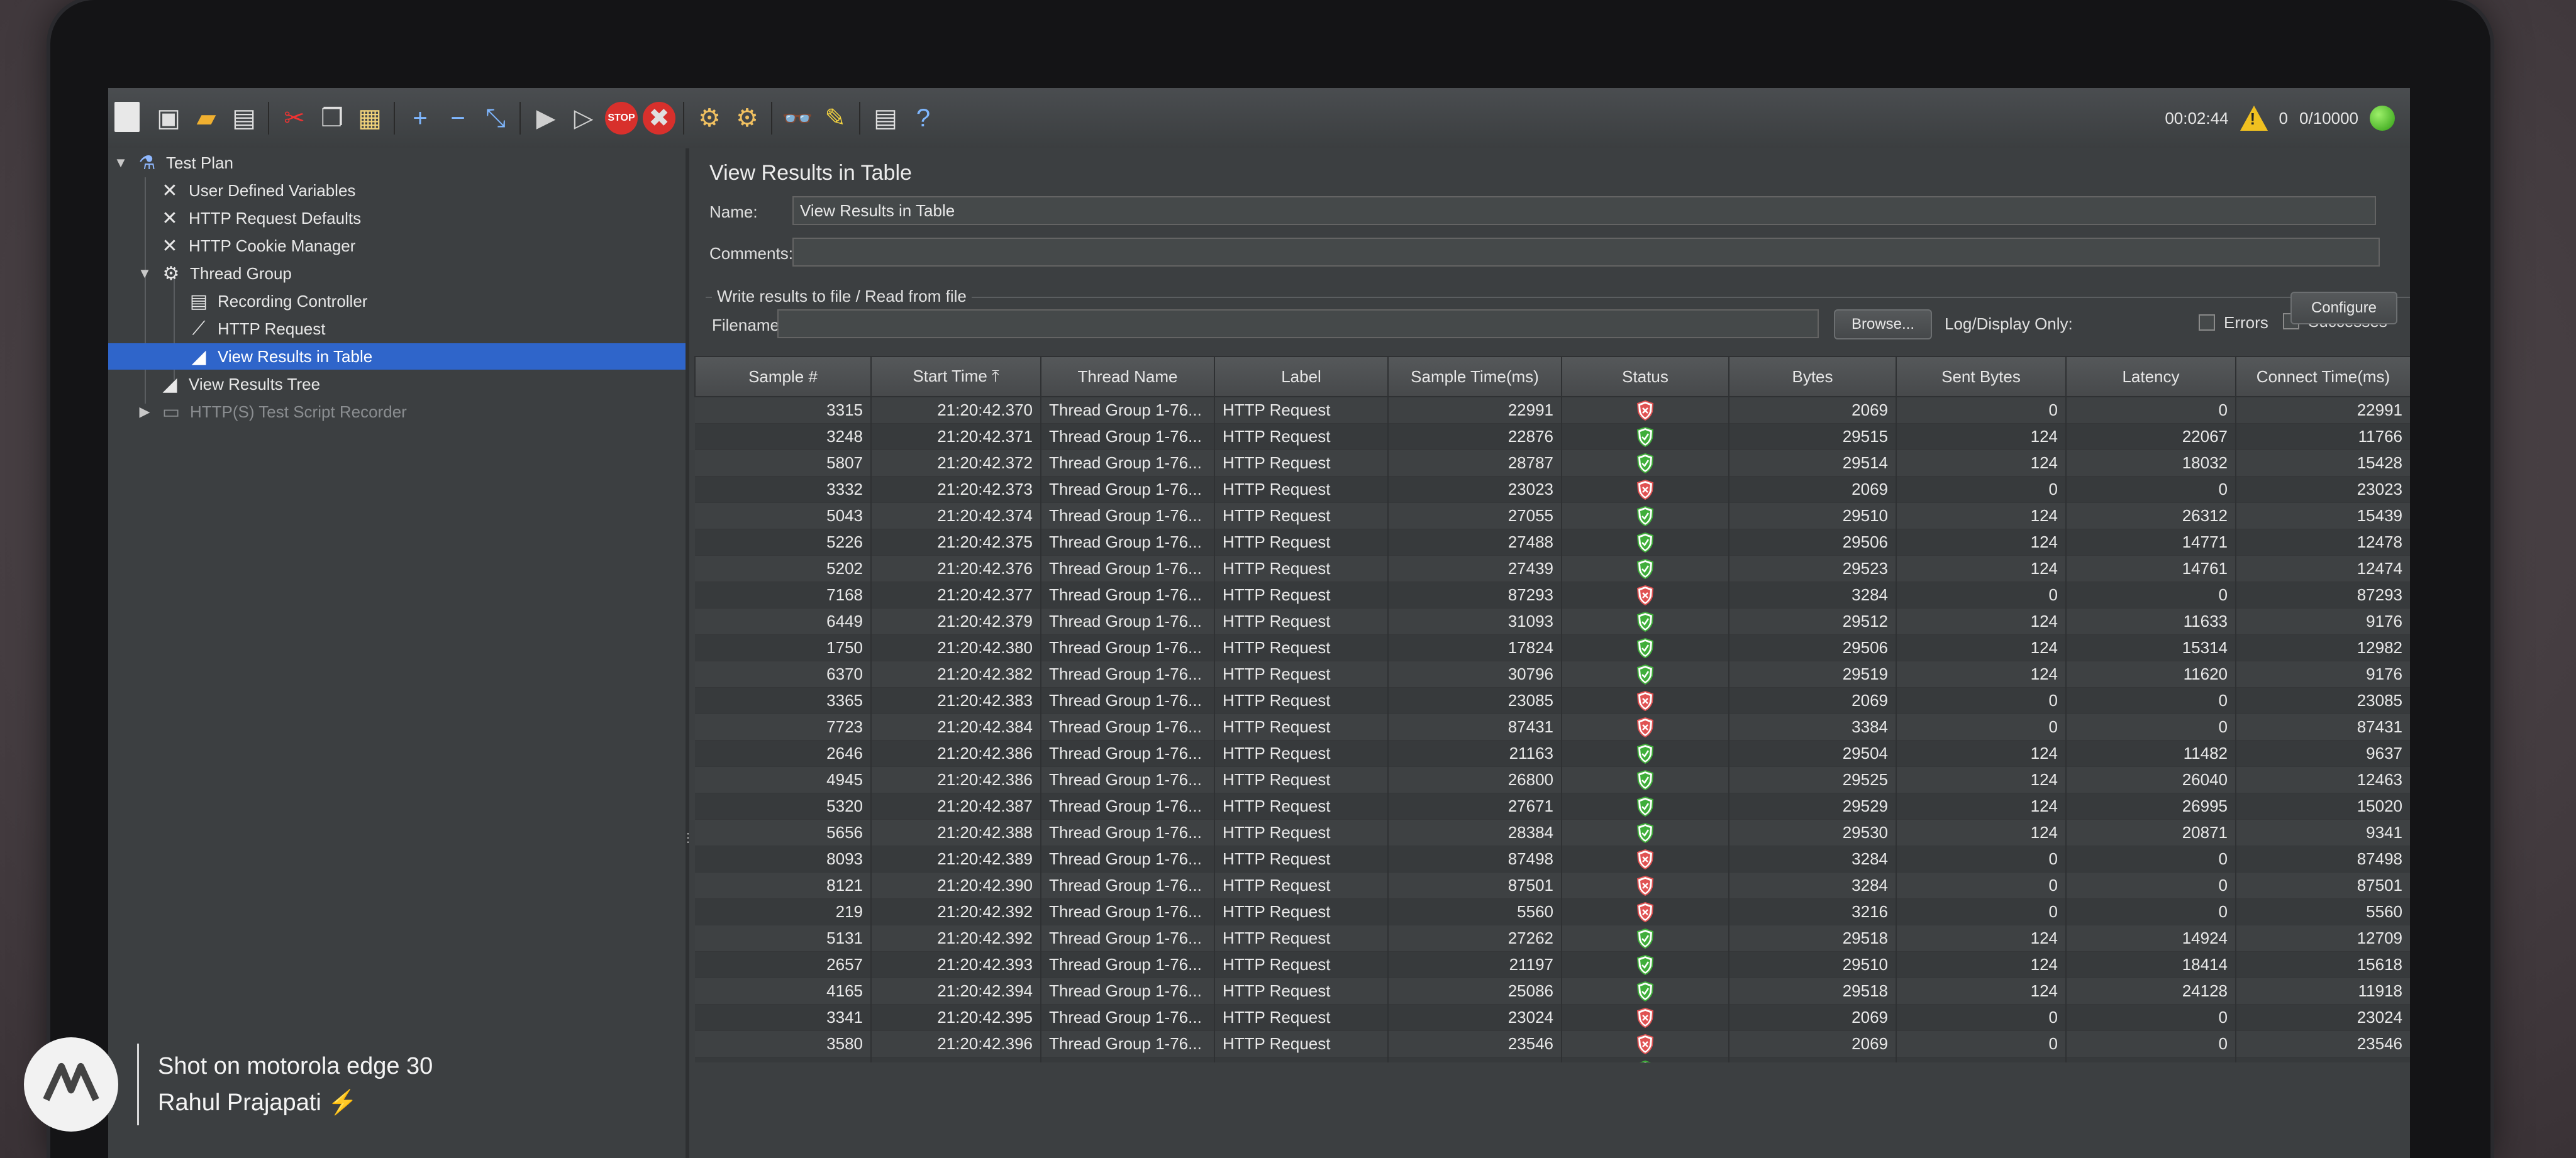  Describe the element at coordinates (583, 118) in the screenshot. I see `start-no-pause-icon: ▷` at that location.